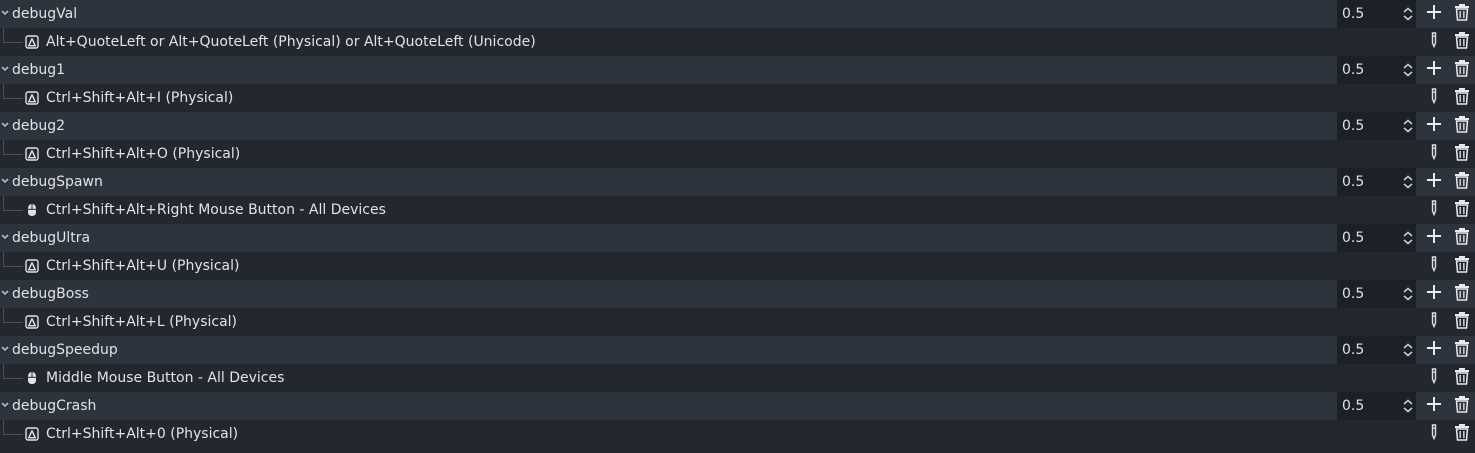  I want to click on event-row: Ctrl+Shift+Alt+I (Physical), so click(737, 98).